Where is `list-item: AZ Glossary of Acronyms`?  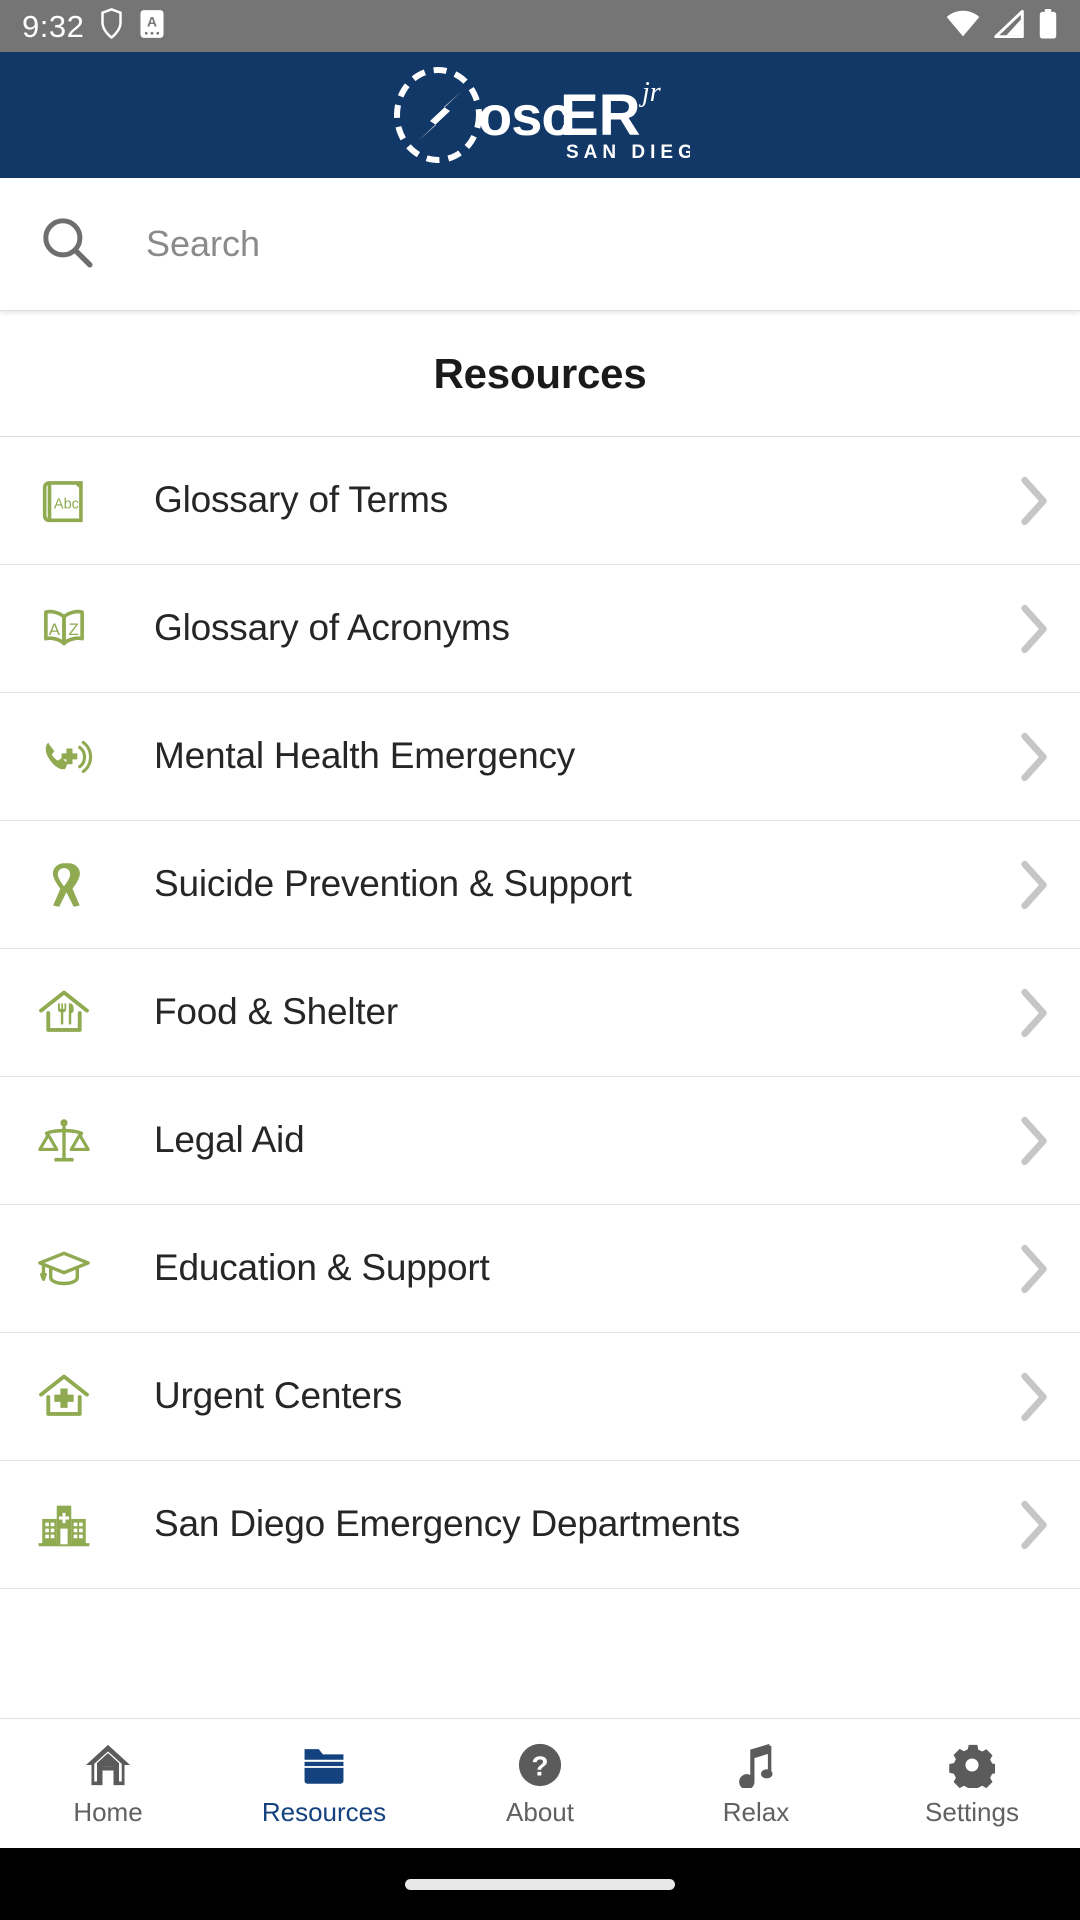 list-item: AZ Glossary of Acronyms is located at coordinates (540, 629).